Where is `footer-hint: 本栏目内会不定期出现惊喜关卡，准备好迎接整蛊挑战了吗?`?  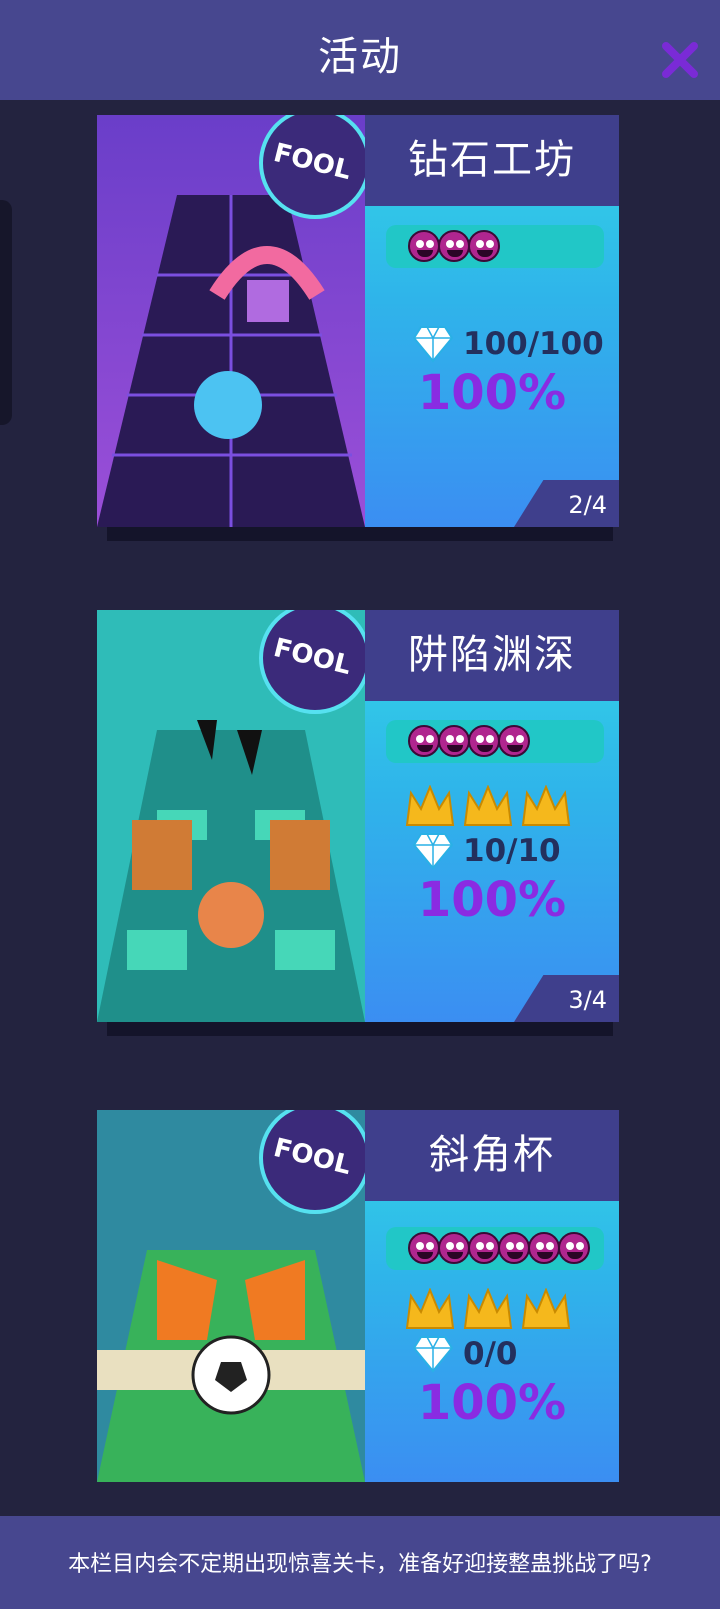 footer-hint: 本栏目内会不定期出现惊喜关卡，准备好迎接整蛊挑战了吗? is located at coordinates (360, 1564).